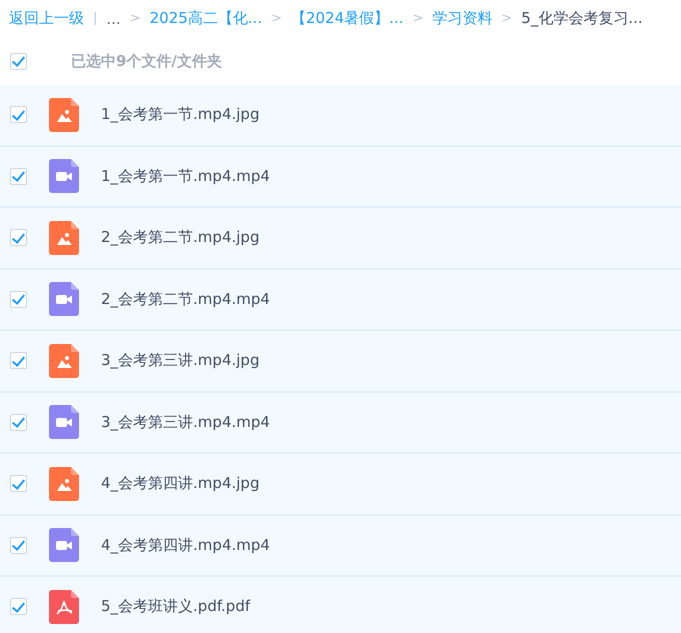 The height and width of the screenshot is (633, 681). Describe the element at coordinates (146, 61) in the screenshot. I see `selection-count: 已选中9个文件/文件夹` at that location.